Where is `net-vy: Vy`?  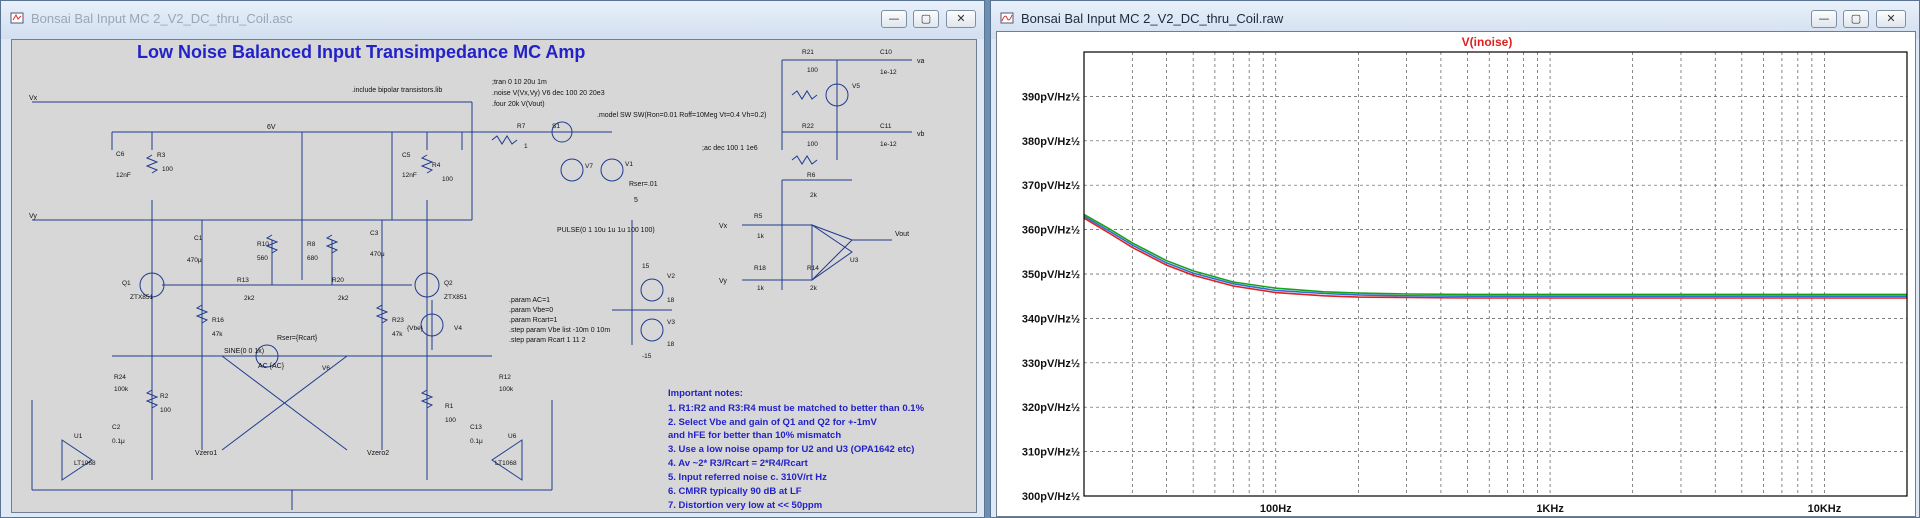 net-vy: Vy is located at coordinates (33, 216).